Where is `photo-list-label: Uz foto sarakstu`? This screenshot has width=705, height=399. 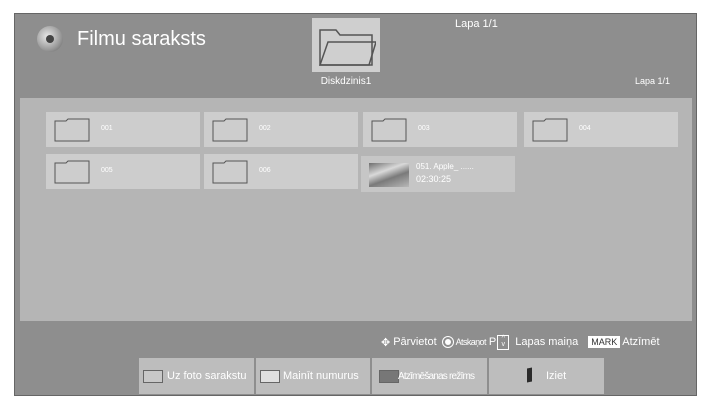
photo-list-label: Uz foto sarakstu is located at coordinates (207, 376).